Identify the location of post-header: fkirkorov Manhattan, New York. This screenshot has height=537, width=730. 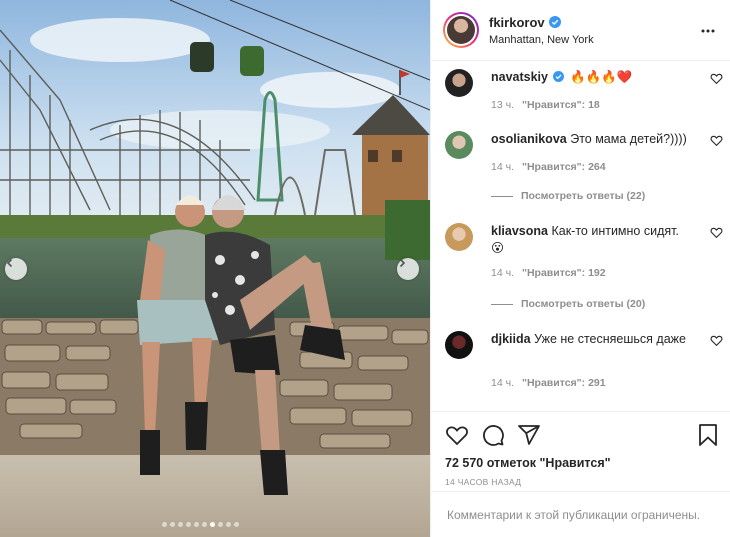
(580, 30).